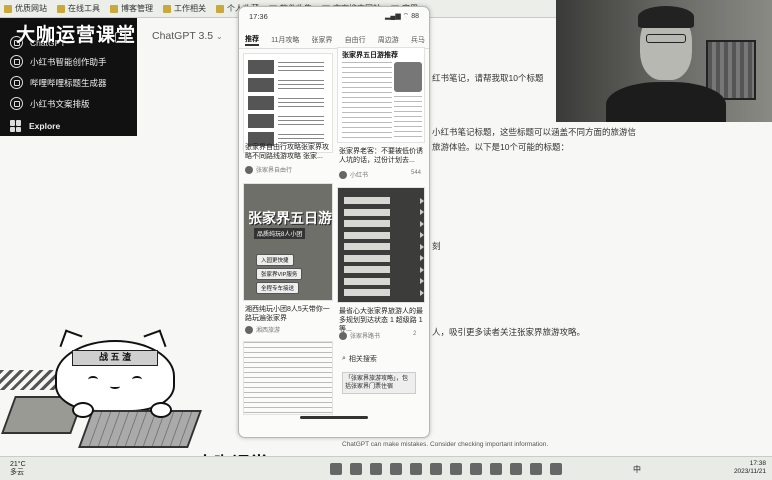  What do you see at coordinates (31, 8) in the screenshot?
I see `bookmark-label: 优质网站` at bounding box center [31, 8].